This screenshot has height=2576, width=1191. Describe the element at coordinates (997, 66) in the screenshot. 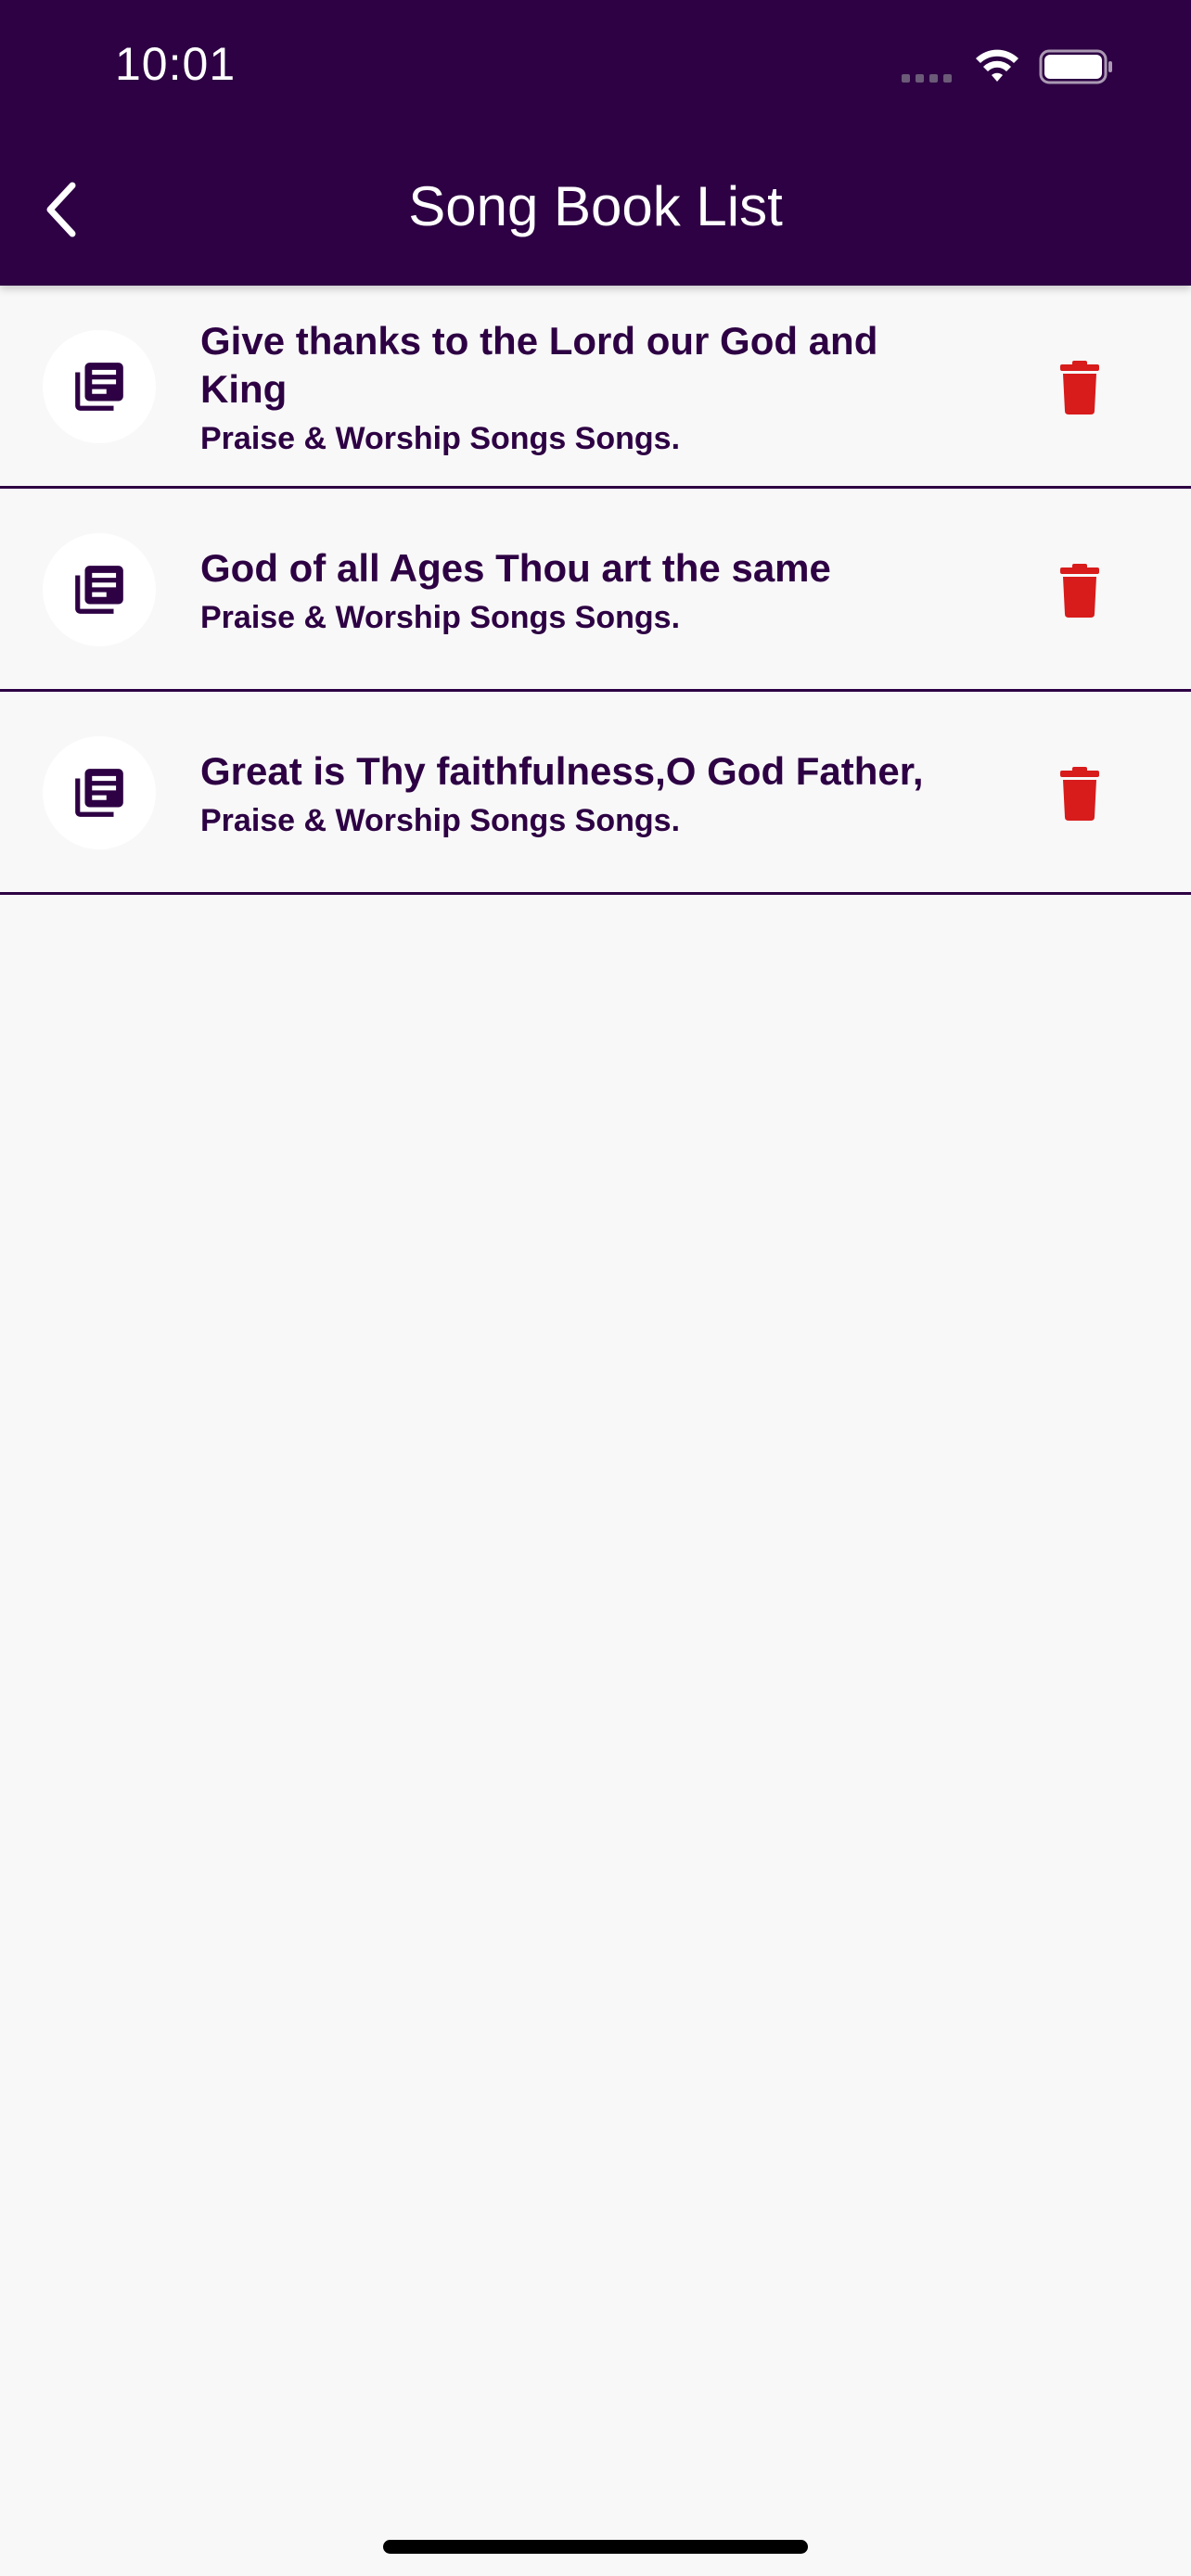

I see `wifi-icon` at that location.